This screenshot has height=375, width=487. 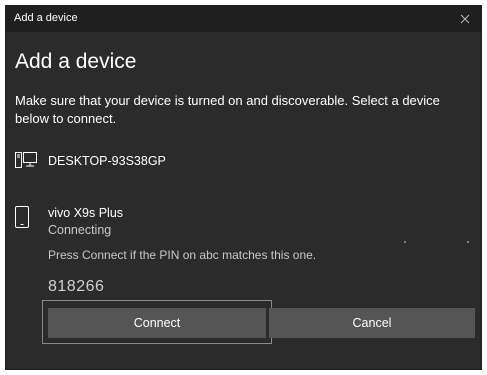 I want to click on device-name: vivo X9s Plus, so click(x=86, y=213).